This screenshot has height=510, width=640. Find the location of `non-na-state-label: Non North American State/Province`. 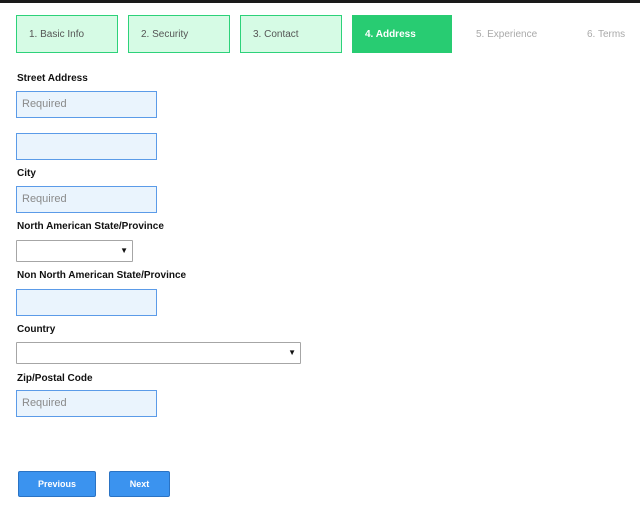

non-na-state-label: Non North American State/Province is located at coordinates (102, 275).